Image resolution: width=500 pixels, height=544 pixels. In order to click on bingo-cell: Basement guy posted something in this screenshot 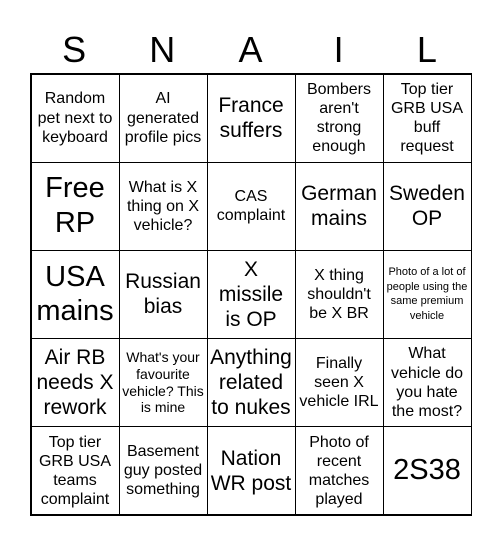, I will do `click(163, 471)`.